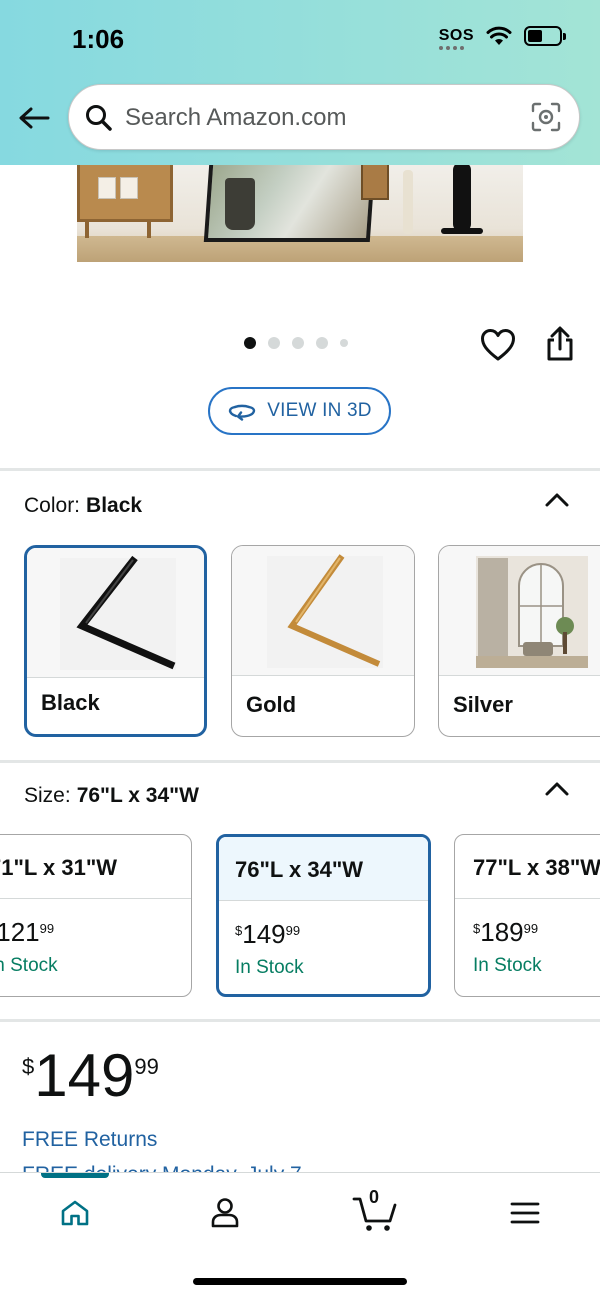 The image size is (600, 1298). I want to click on size-option-price: $12199, so click(27, 932).